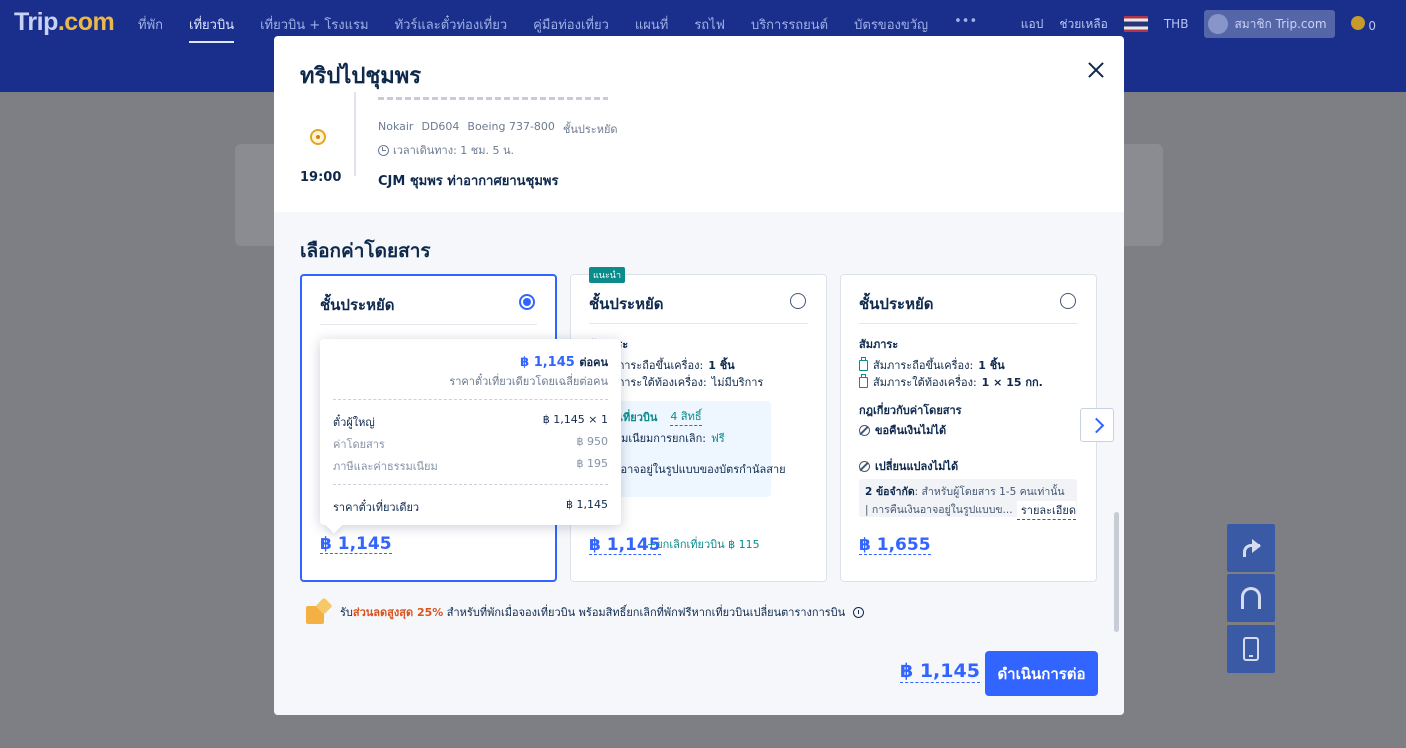 This screenshot has width=1406, height=748. What do you see at coordinates (1083, 24) in the screenshot?
I see `help-link: ช่วยเหลือ` at bounding box center [1083, 24].